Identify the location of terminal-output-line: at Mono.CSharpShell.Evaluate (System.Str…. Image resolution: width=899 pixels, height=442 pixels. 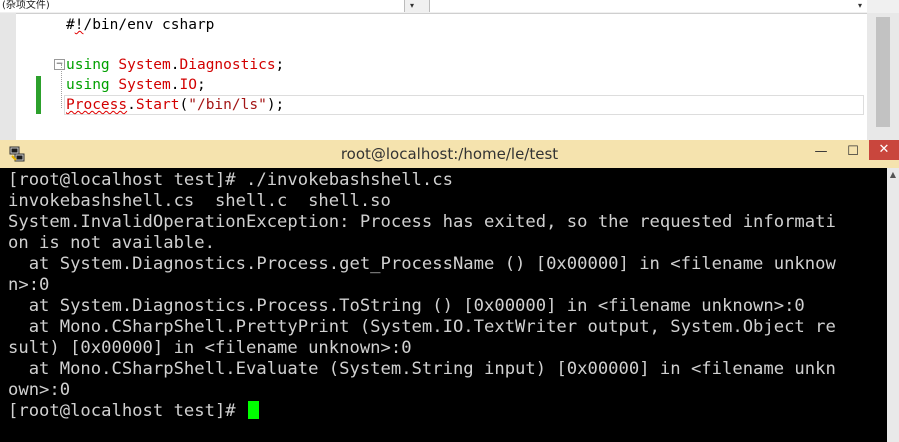
(422, 369).